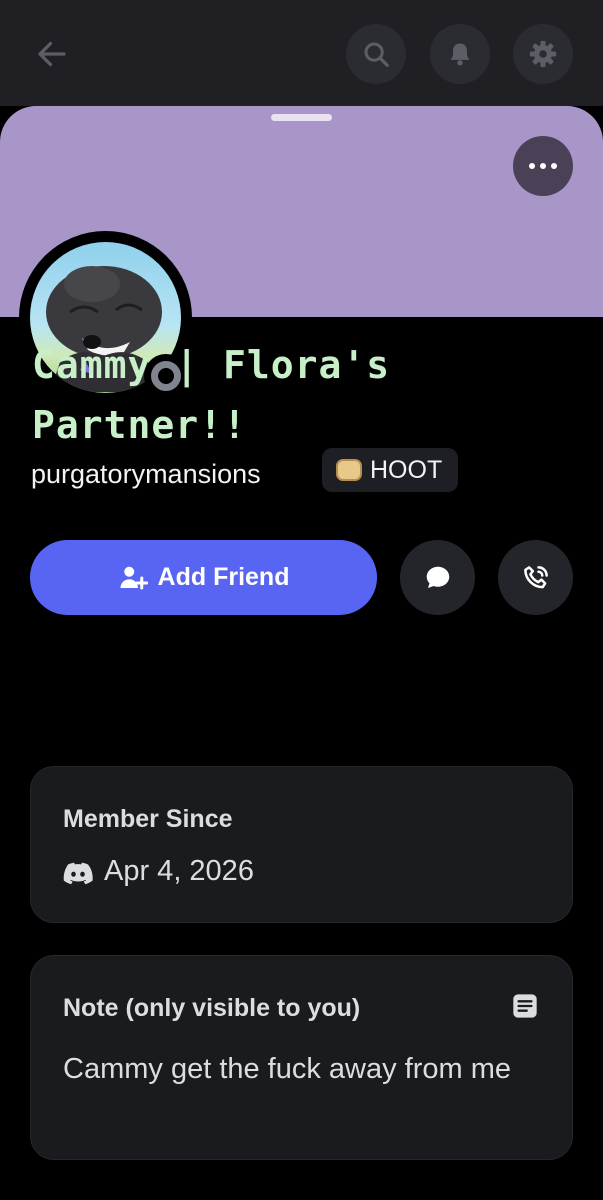 The image size is (603, 1200). What do you see at coordinates (298, 1069) in the screenshot?
I see `note-text: Cammy get the fuck away from me` at bounding box center [298, 1069].